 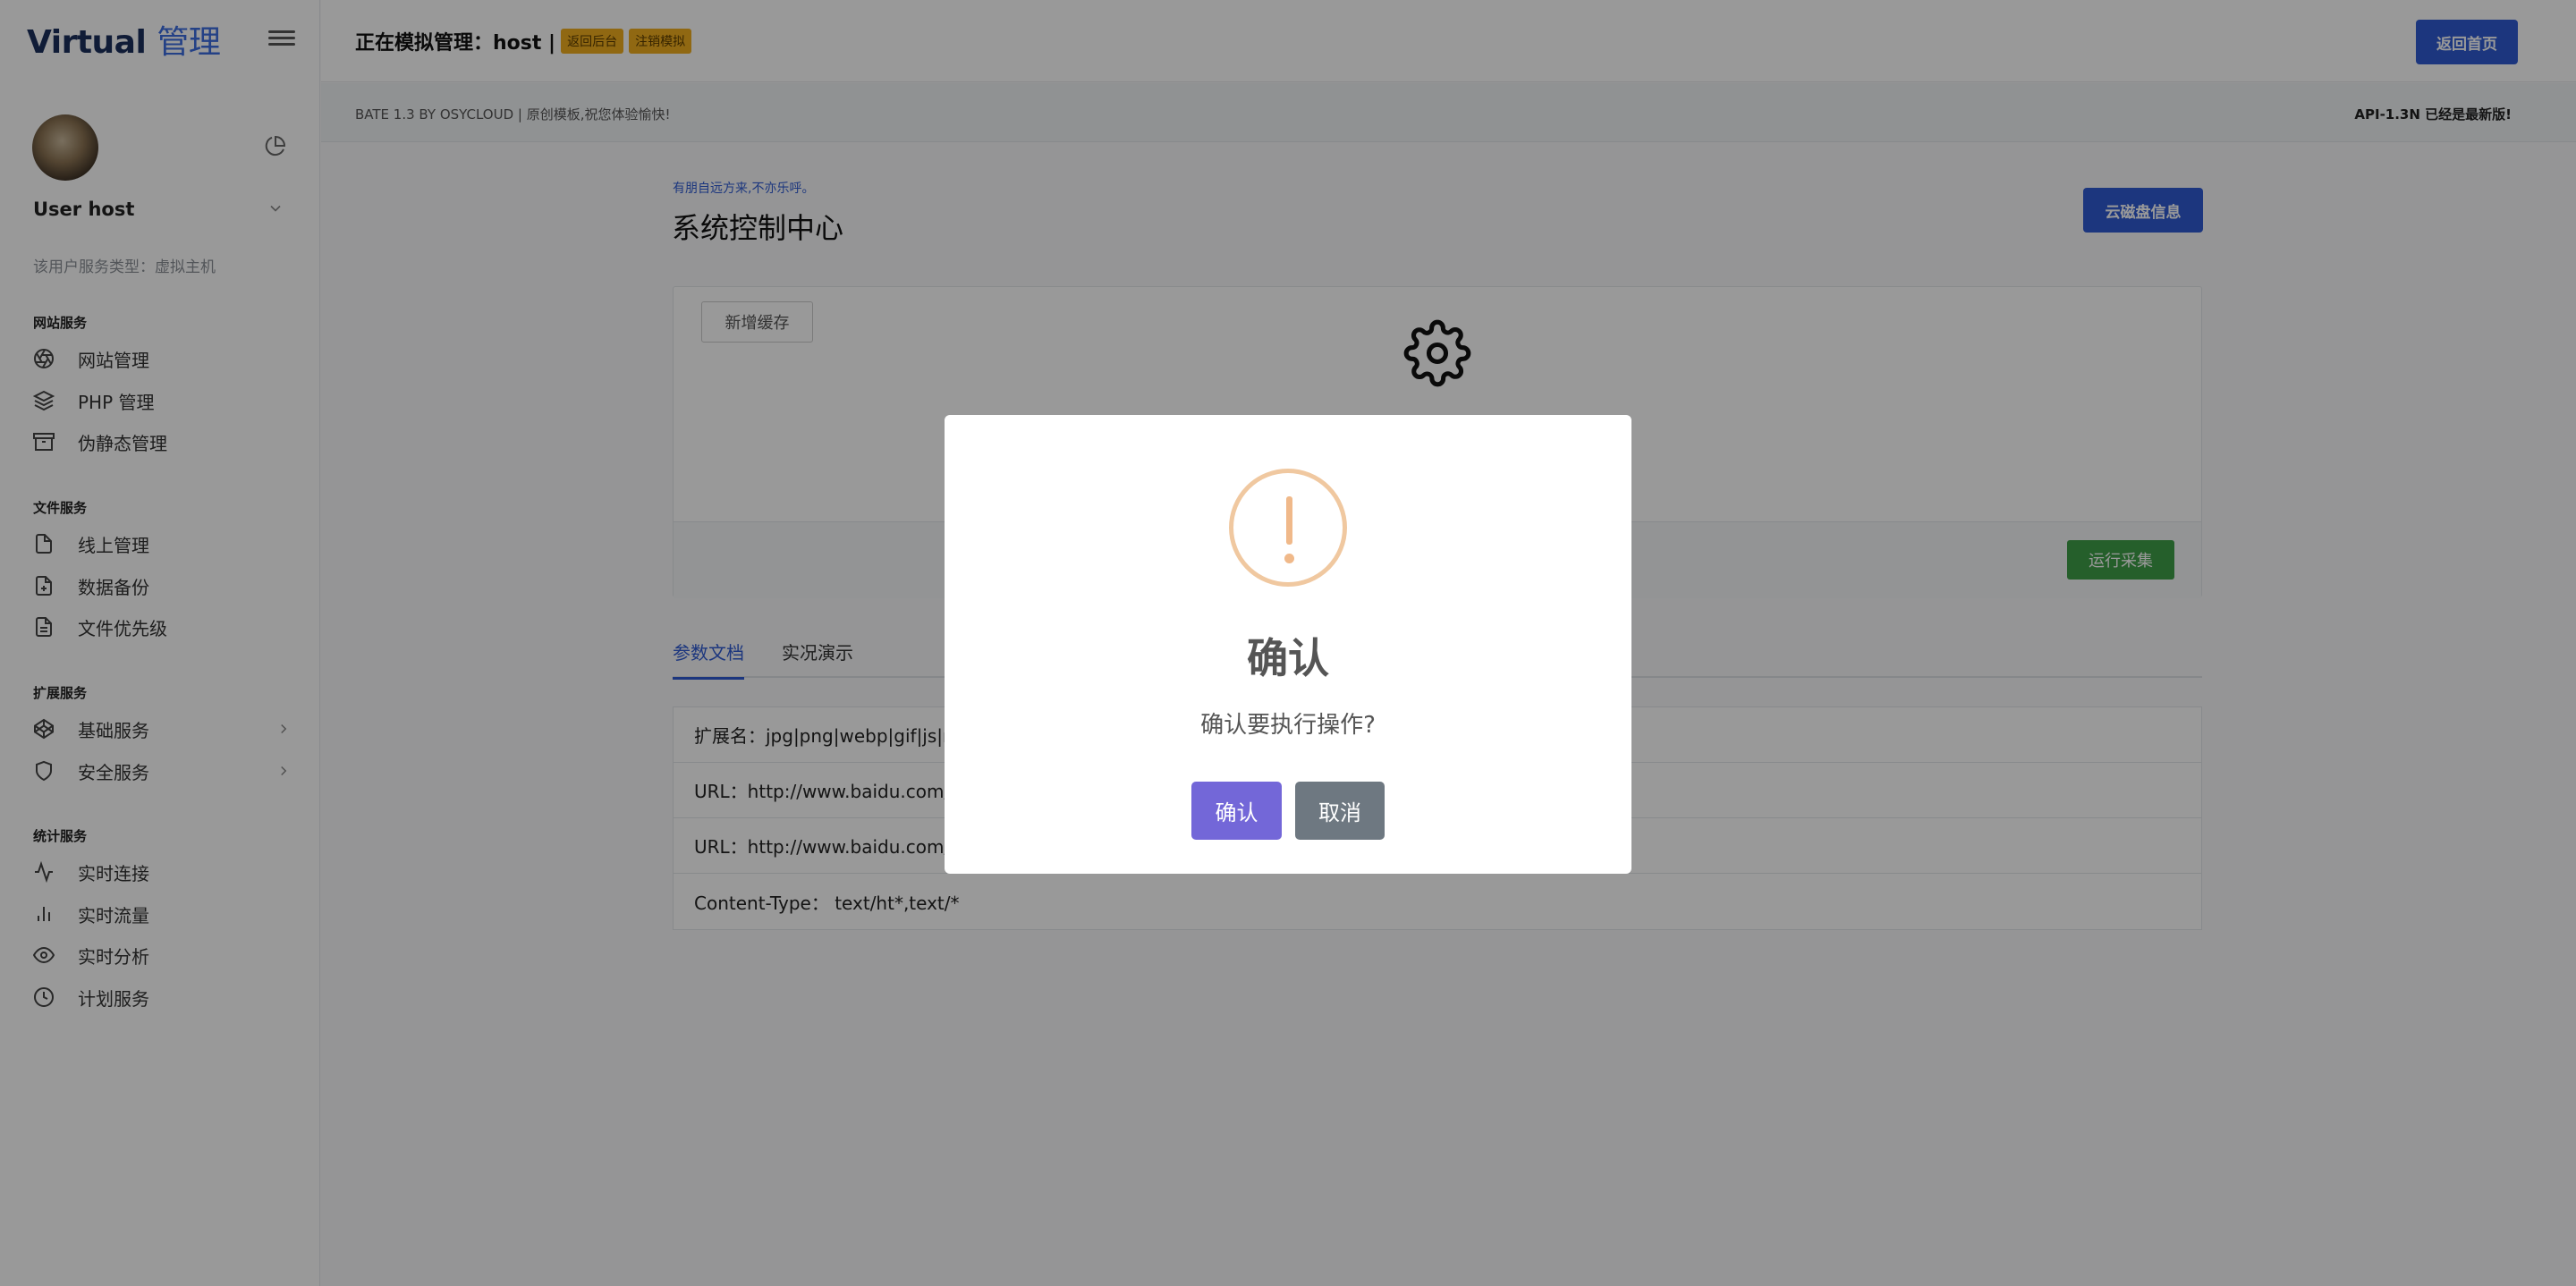 I want to click on cancel-button: 取消, so click(x=1340, y=811).